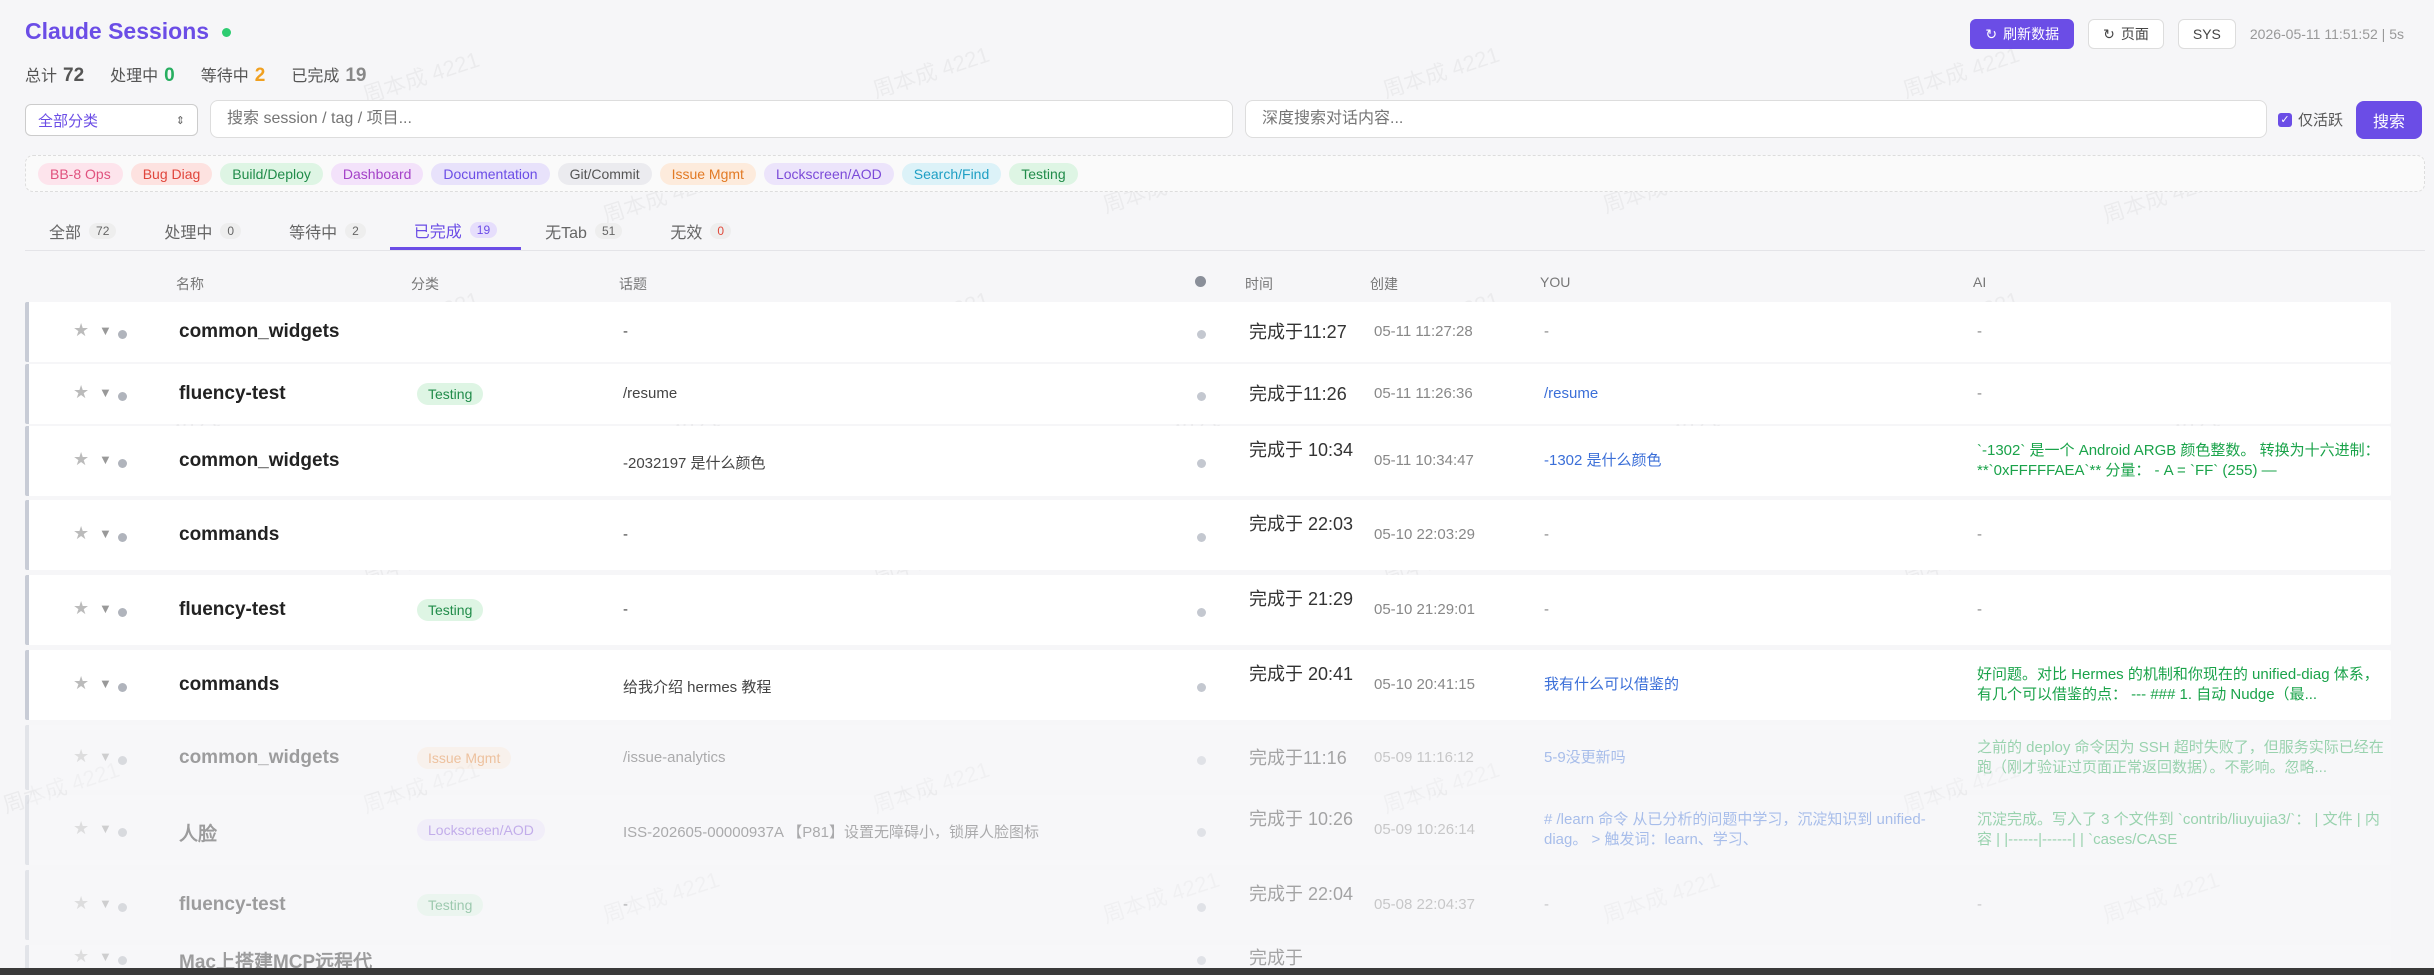  I want to click on col-header-topic: 话题, so click(633, 284).